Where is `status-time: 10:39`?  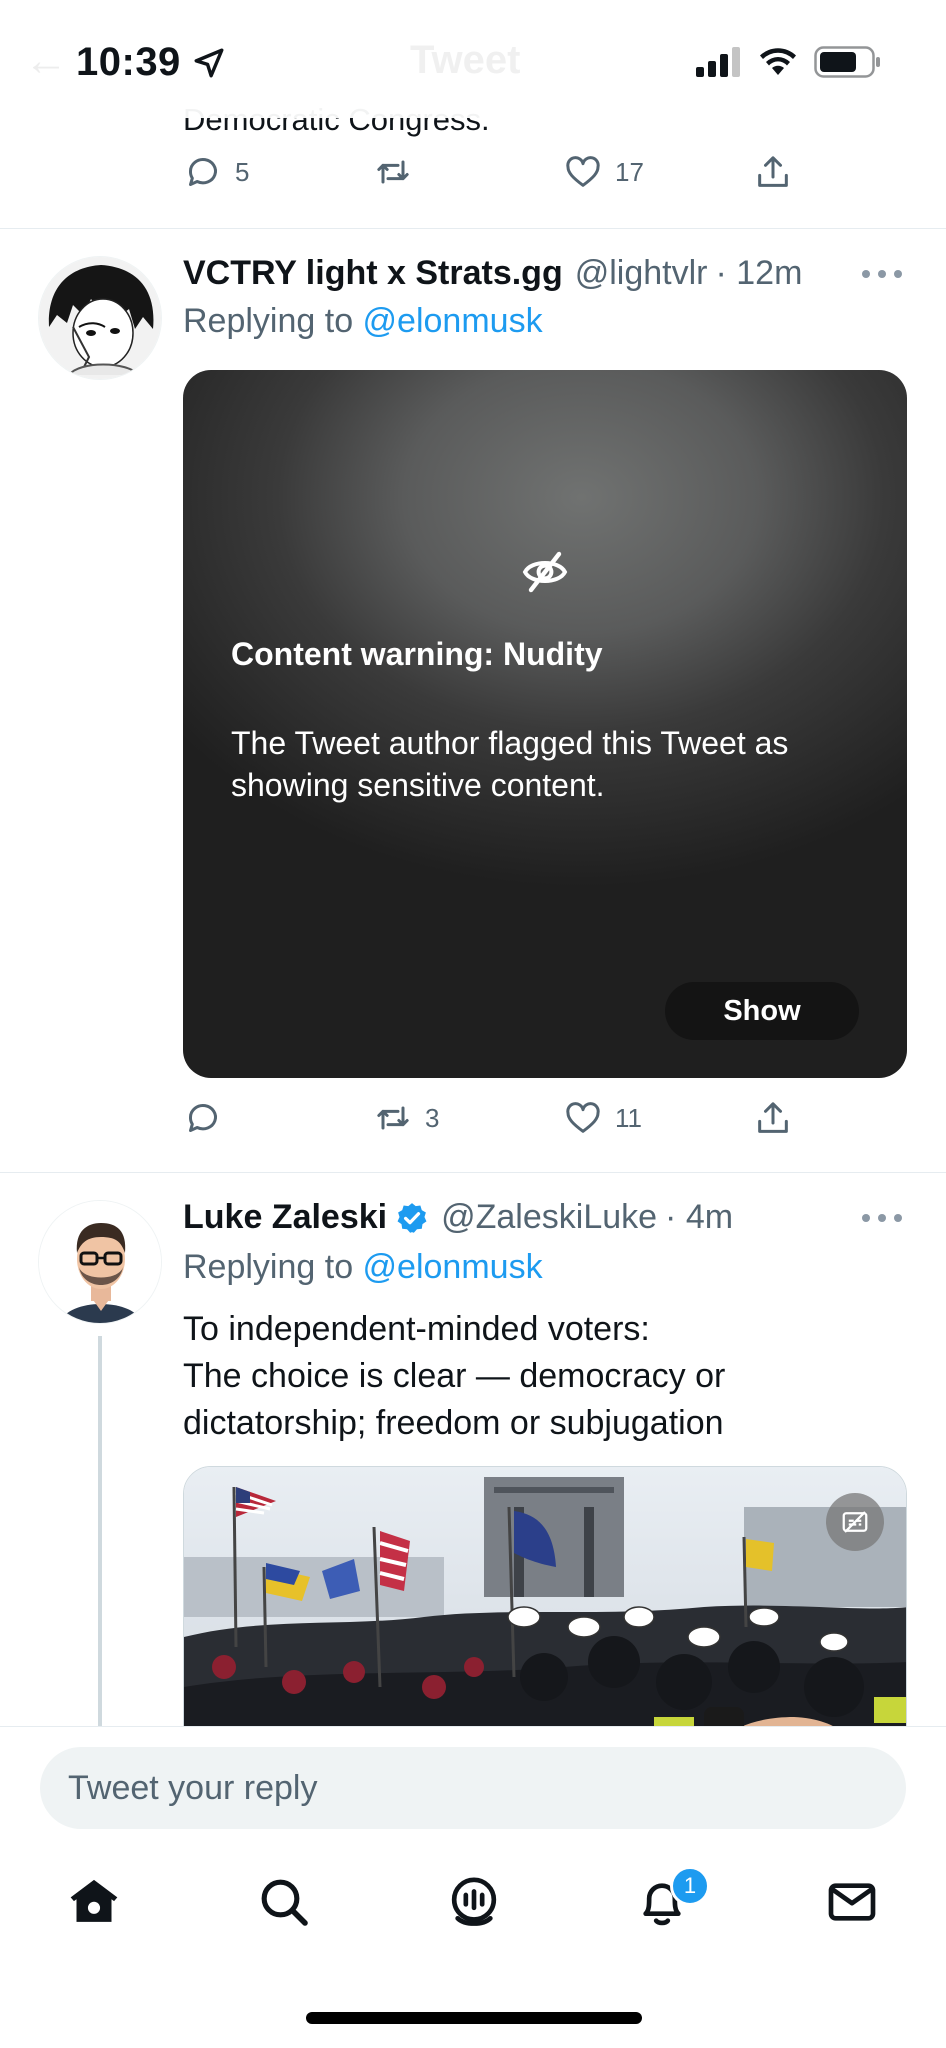 status-time: 10:39 is located at coordinates (128, 62).